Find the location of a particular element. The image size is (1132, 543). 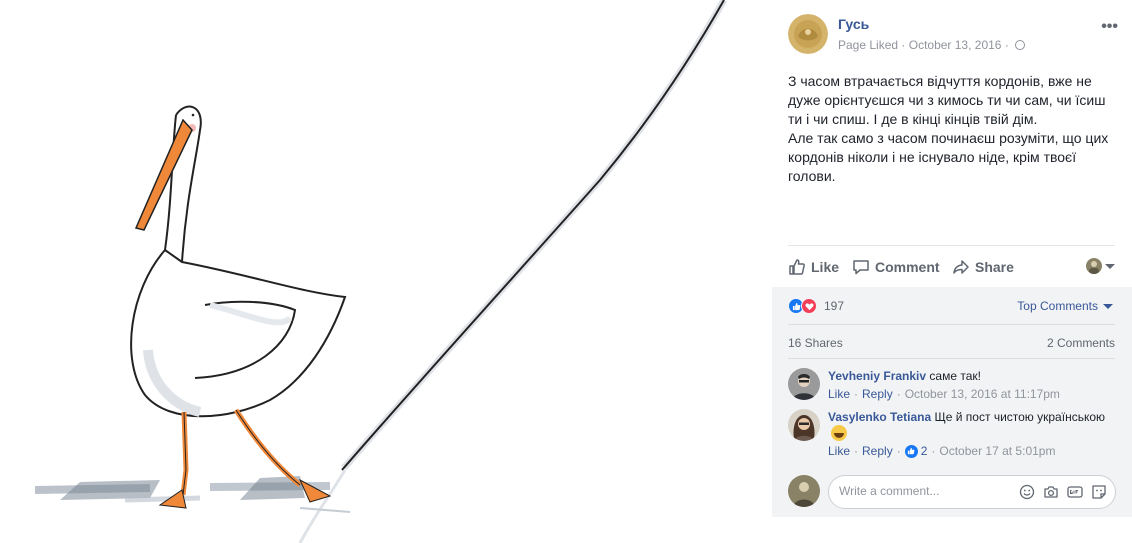

comment-author-link: Yevheniy Frankiv is located at coordinates (877, 376).